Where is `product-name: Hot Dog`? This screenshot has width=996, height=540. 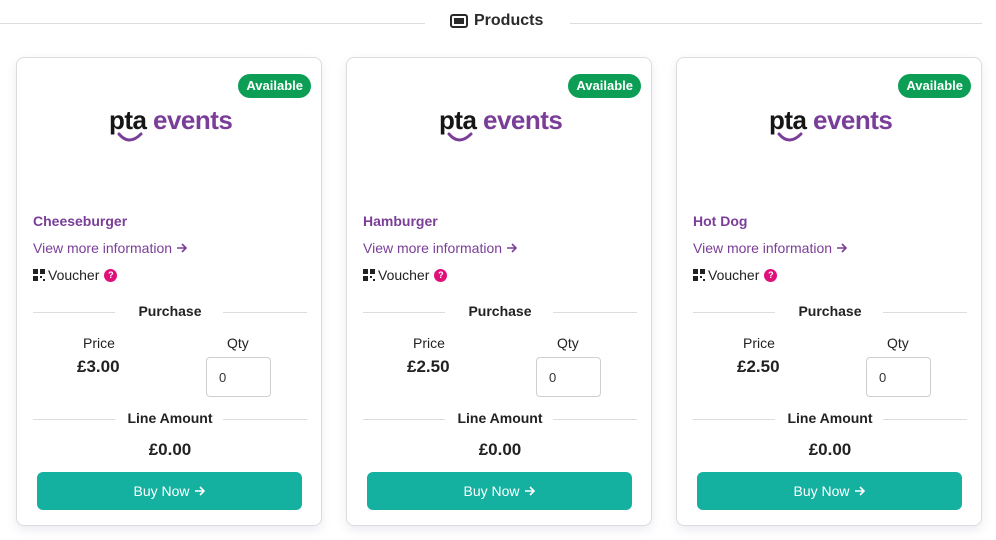 product-name: Hot Dog is located at coordinates (720, 221).